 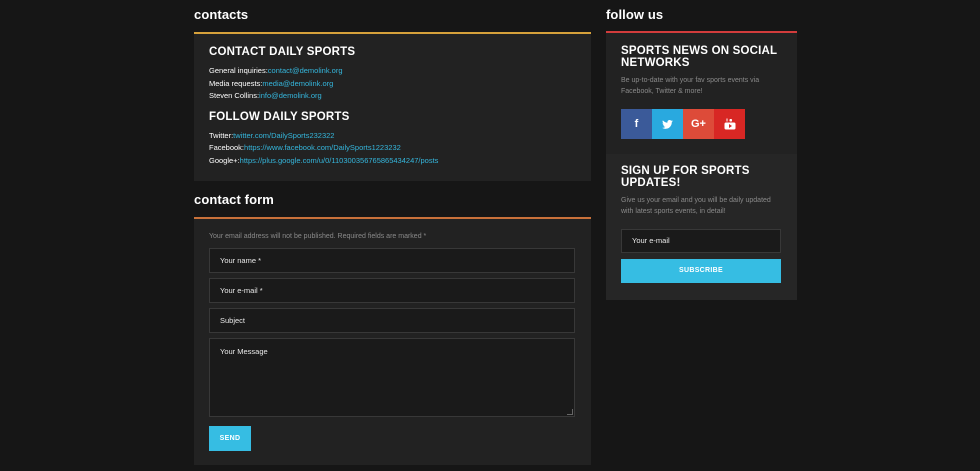 I want to click on contacts-section-title: contacts, so click(x=221, y=14).